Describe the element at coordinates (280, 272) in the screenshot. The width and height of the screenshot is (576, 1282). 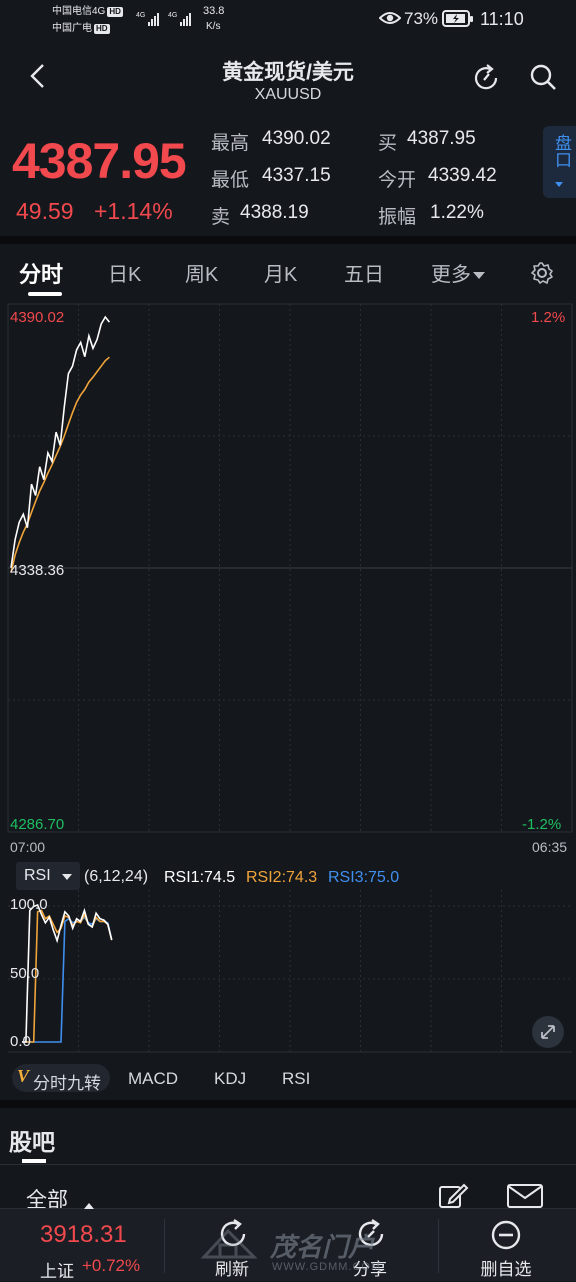
I see `tab-monthly: 月K` at that location.